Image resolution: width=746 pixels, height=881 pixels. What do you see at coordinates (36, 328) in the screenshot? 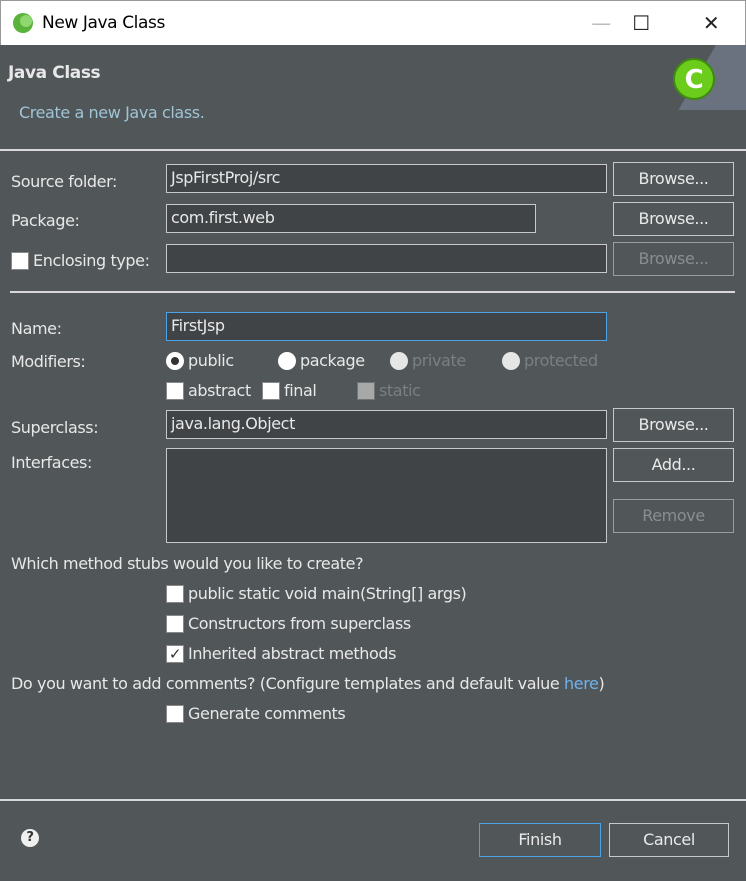
I see `name-label: Name:` at bounding box center [36, 328].